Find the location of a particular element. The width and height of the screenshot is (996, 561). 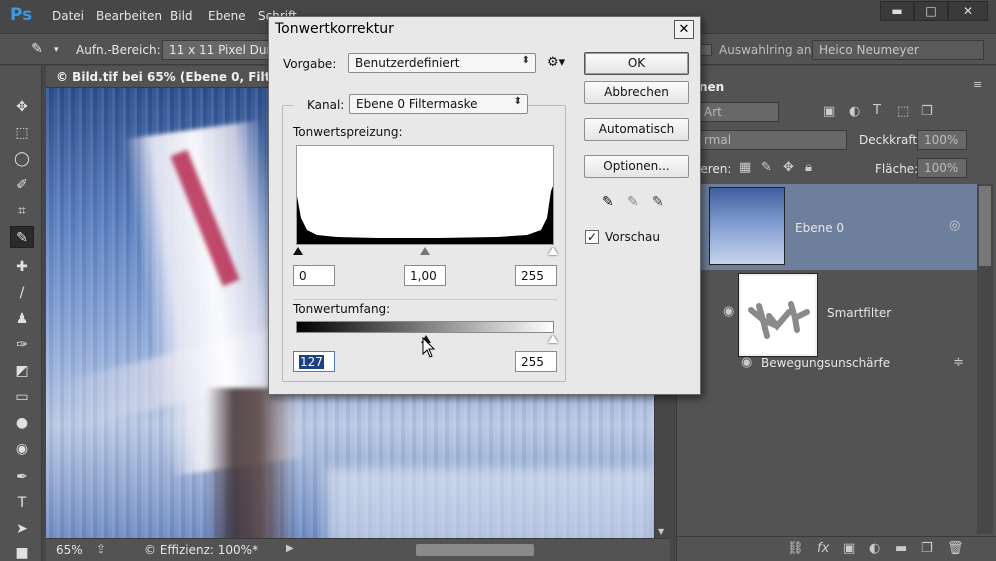

white-point-eyedropper-icon: ✎ is located at coordinates (658, 202).